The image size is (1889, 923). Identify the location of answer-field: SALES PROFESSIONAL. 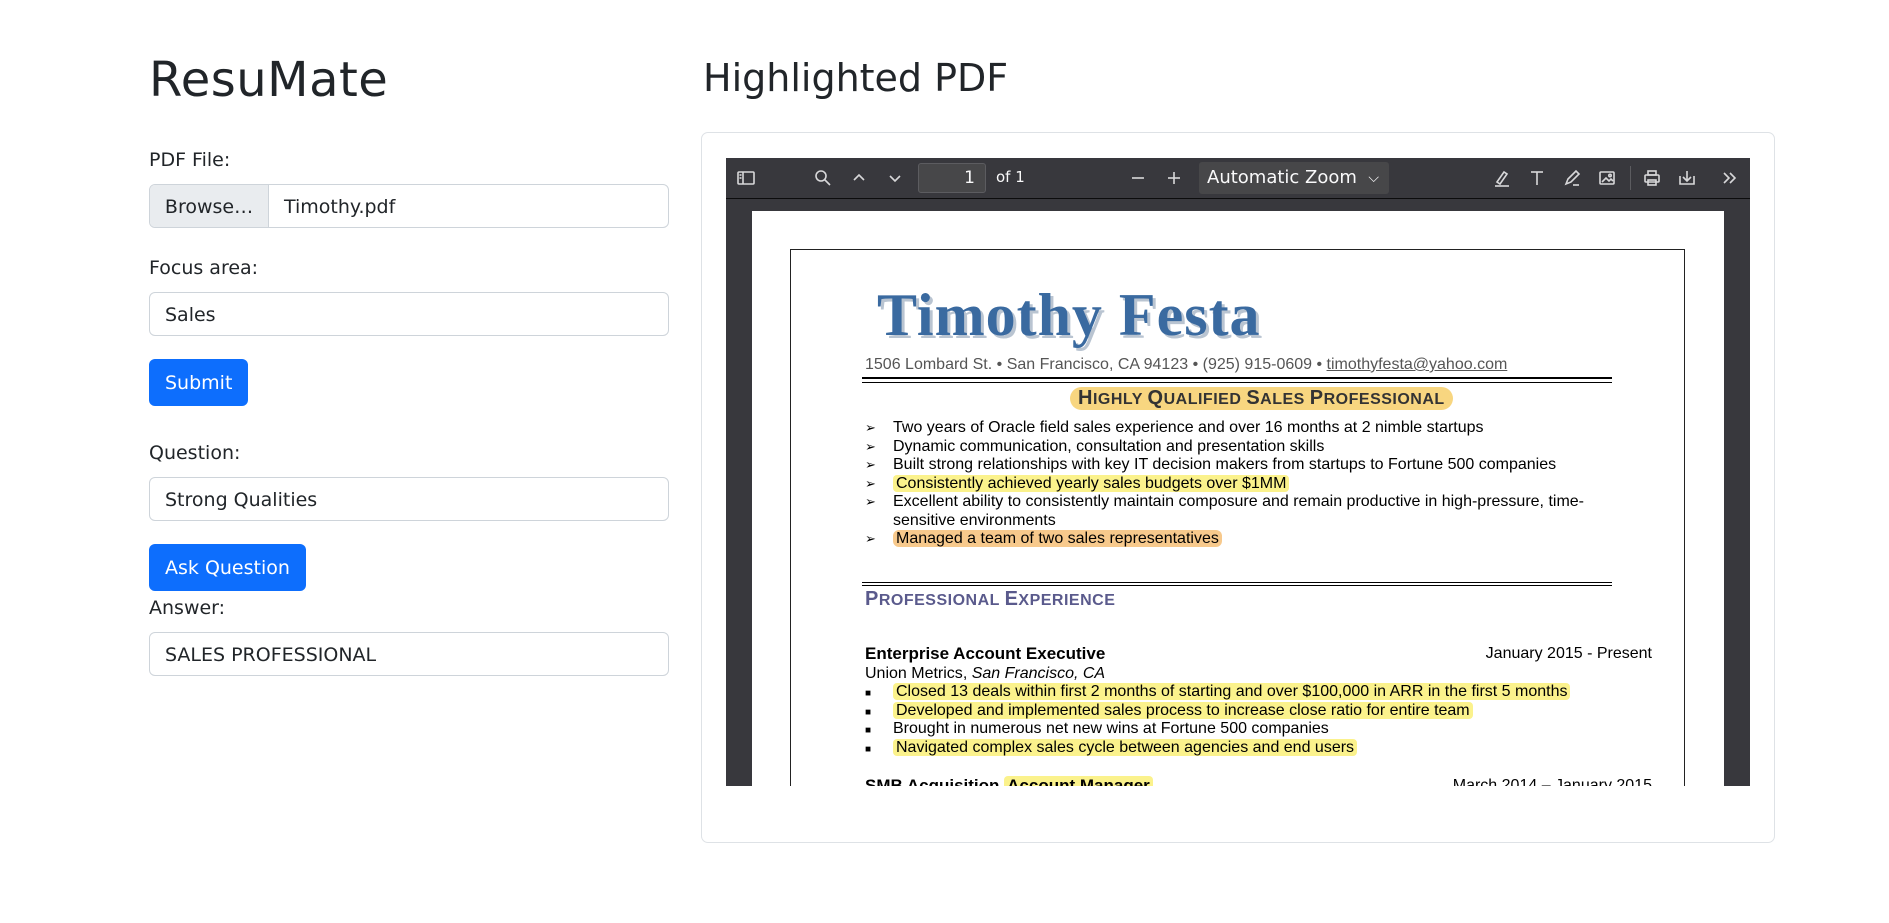
(409, 654).